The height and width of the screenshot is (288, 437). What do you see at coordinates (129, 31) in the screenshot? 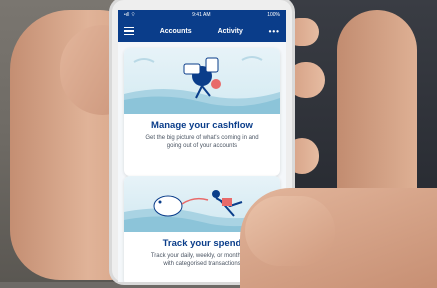
I see `menu-icon` at bounding box center [129, 31].